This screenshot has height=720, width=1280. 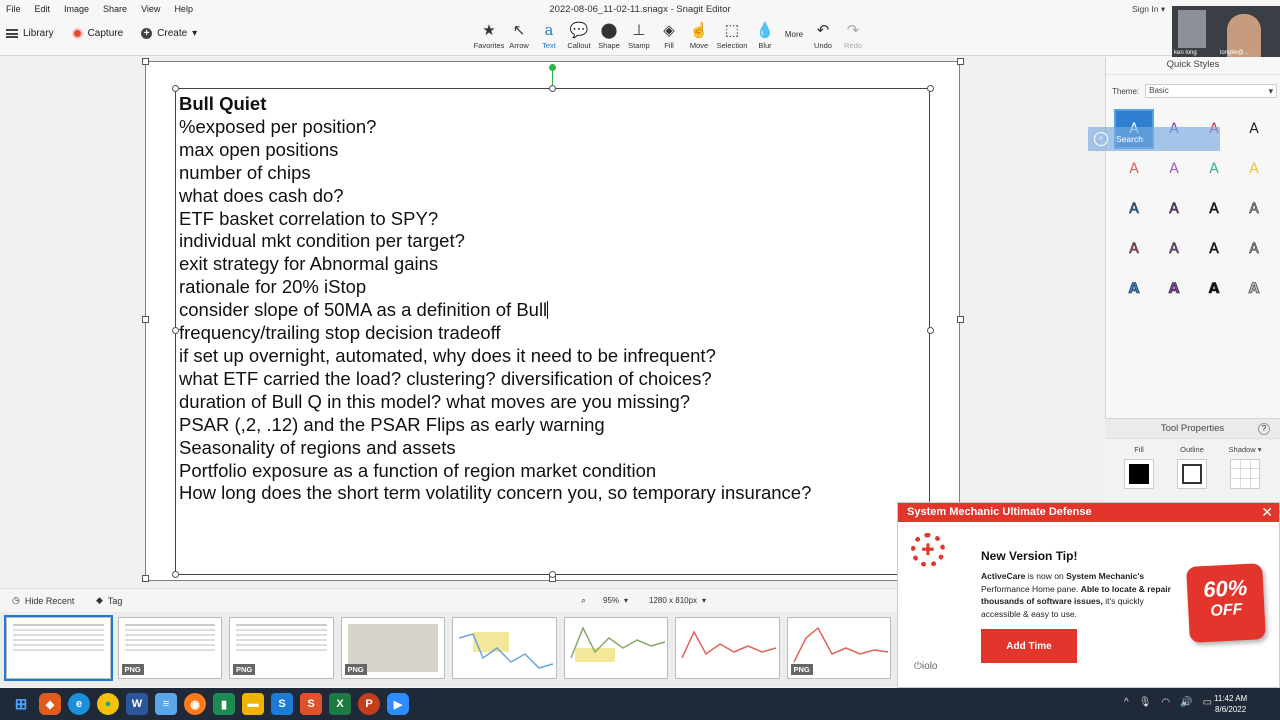 I want to click on menu-file: File, so click(x=13, y=9).